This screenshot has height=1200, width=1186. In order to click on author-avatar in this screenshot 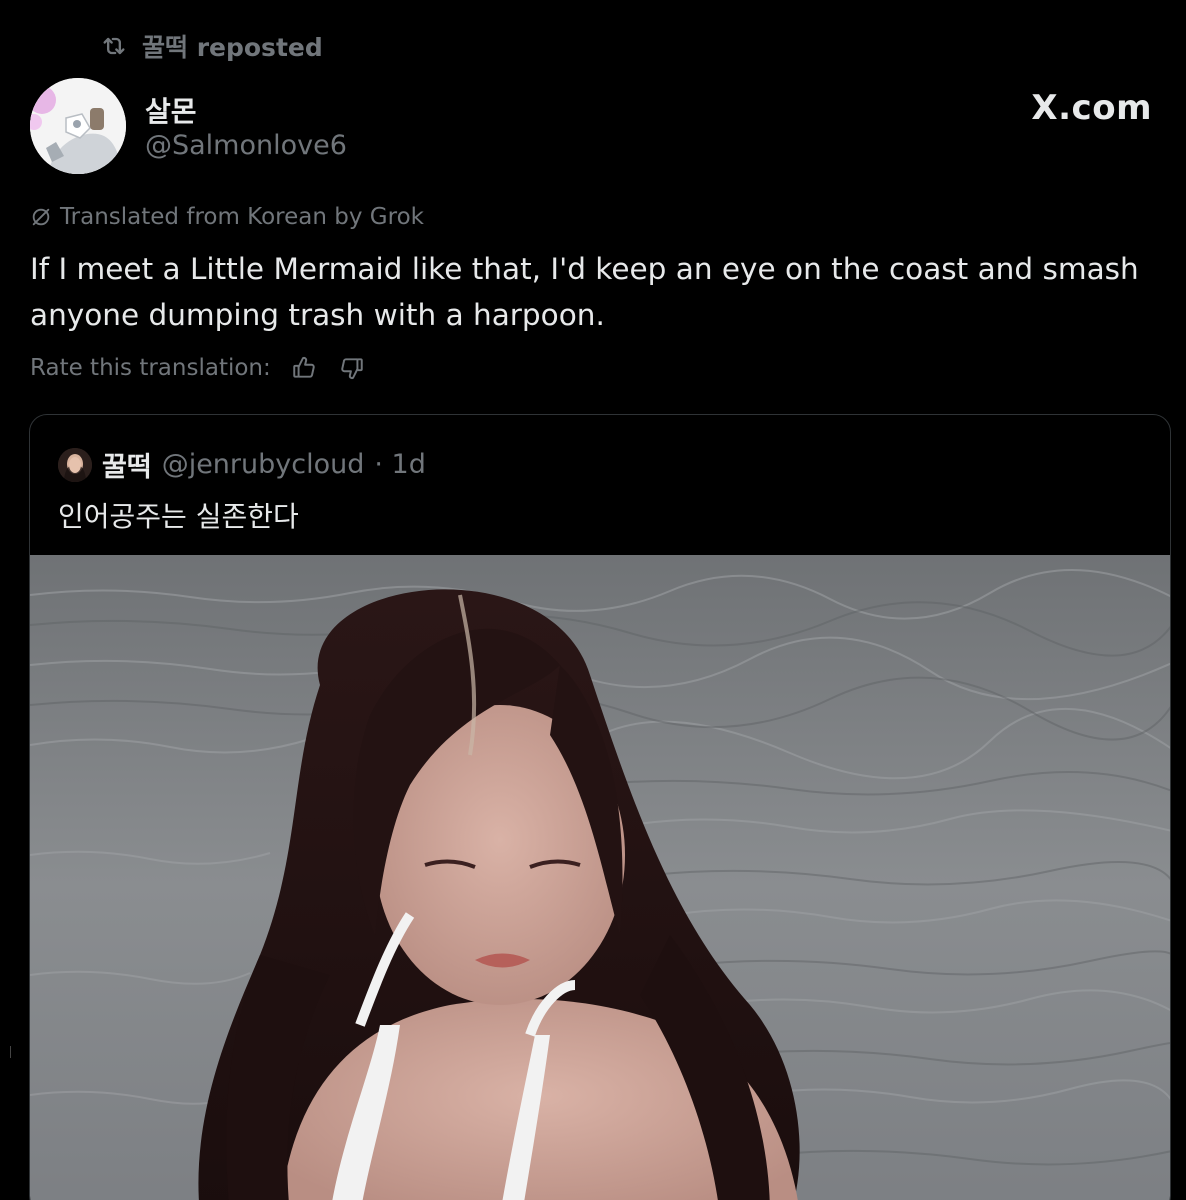, I will do `click(78, 126)`.